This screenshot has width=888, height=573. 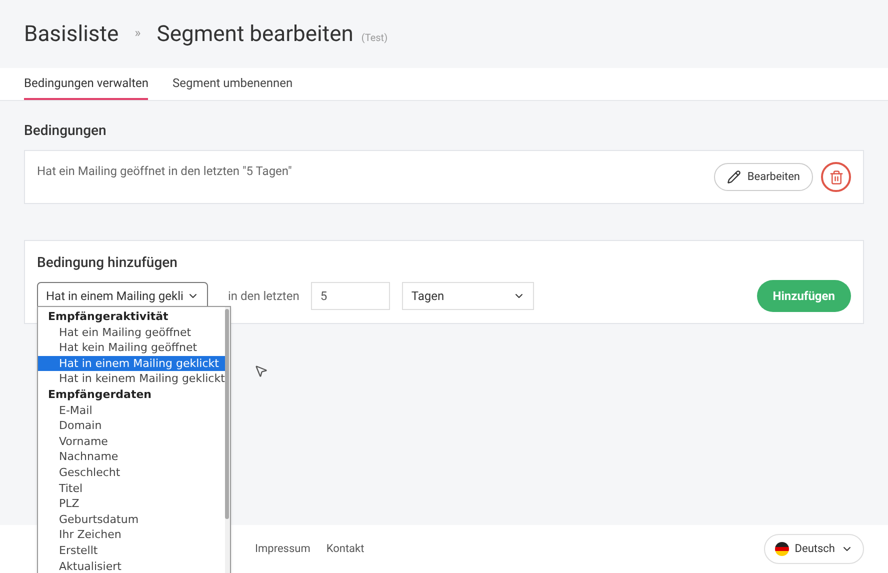 What do you see at coordinates (86, 84) in the screenshot?
I see `tab: Bedingungen verwalten` at bounding box center [86, 84].